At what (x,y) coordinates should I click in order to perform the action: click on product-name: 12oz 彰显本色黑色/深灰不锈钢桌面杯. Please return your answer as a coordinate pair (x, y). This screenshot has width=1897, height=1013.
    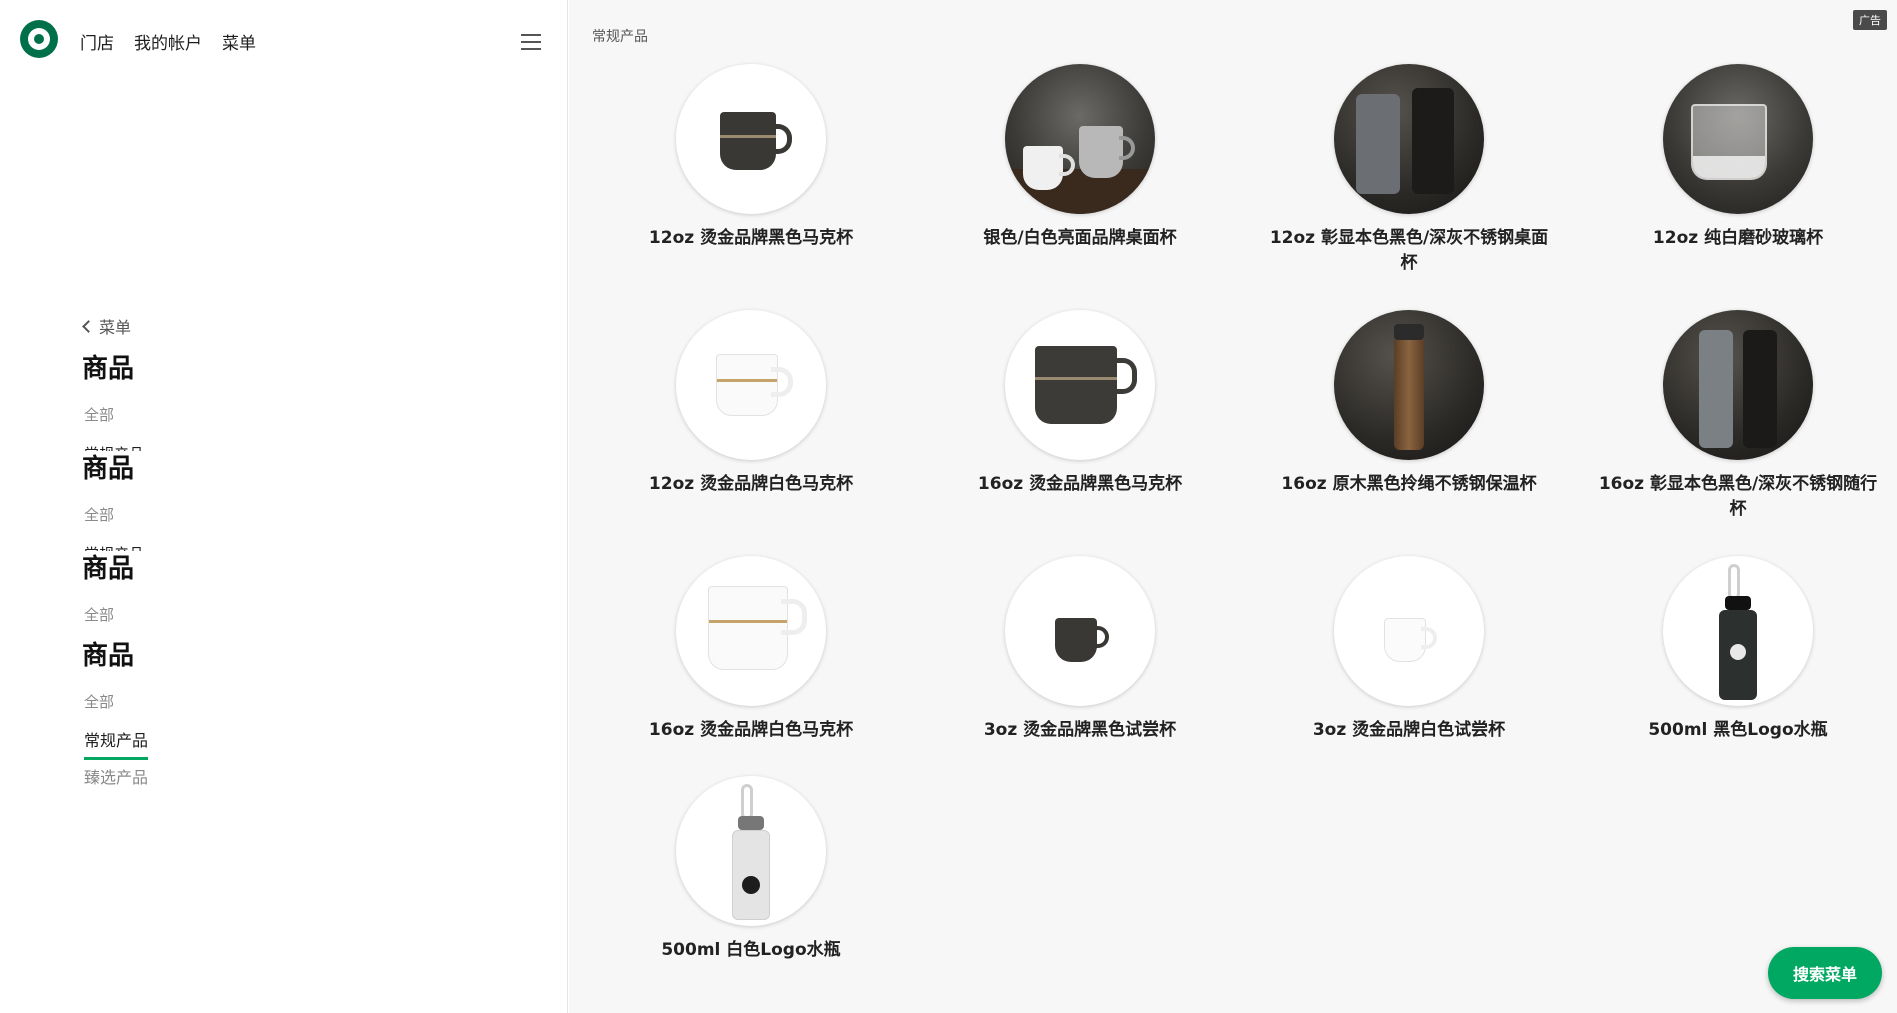
    Looking at the image, I should click on (1409, 250).